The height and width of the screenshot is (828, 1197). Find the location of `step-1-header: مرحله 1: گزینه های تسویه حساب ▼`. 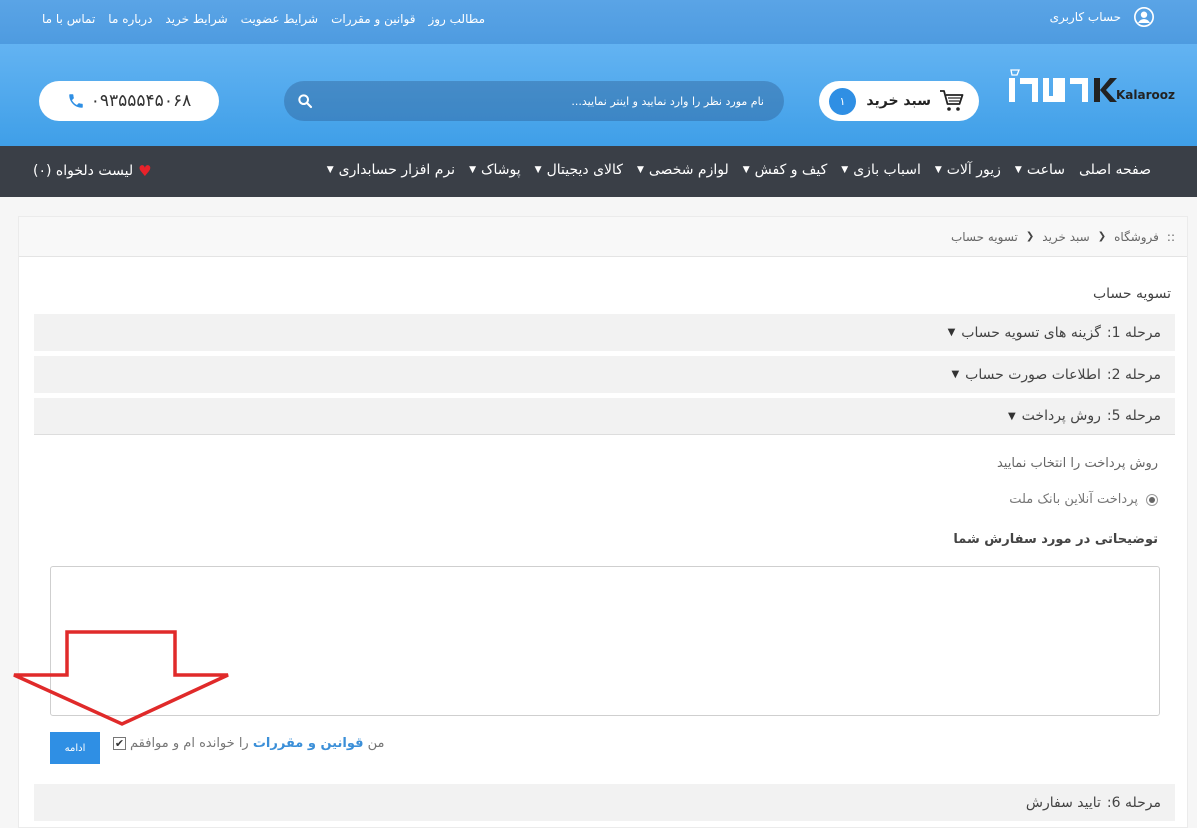

step-1-header: مرحله 1: گزینه های تسویه حساب ▼ is located at coordinates (604, 332).